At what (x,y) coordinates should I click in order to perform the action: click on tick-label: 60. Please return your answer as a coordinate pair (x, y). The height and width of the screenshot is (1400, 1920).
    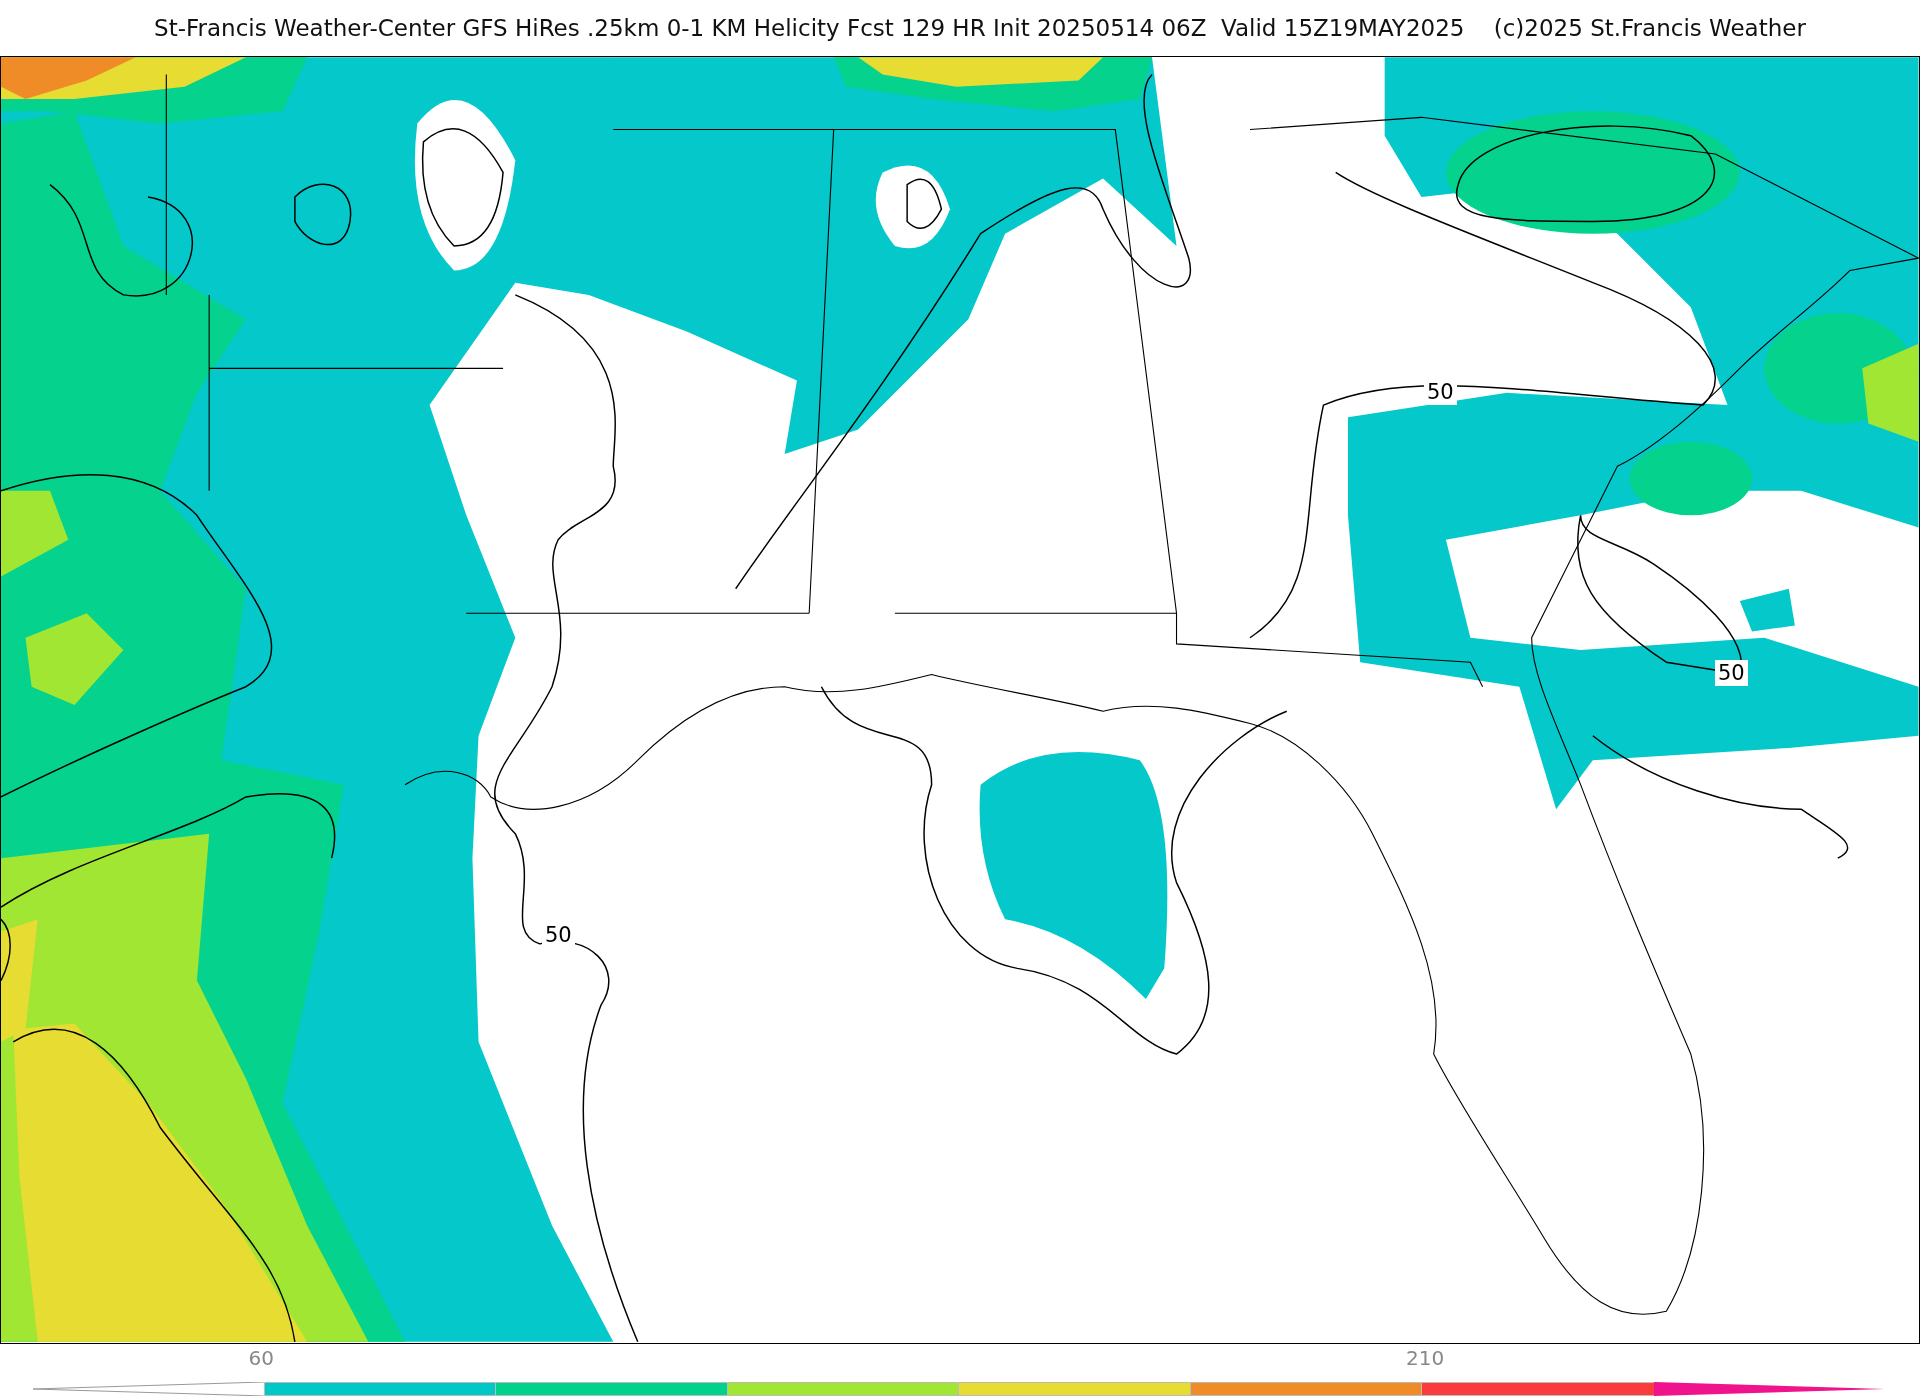
    Looking at the image, I should click on (261, 1358).